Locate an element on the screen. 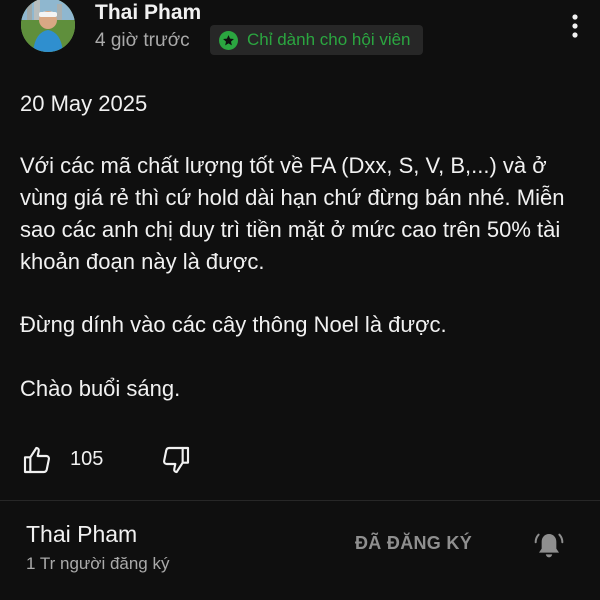  thumbs-up-icon is located at coordinates (37, 460).